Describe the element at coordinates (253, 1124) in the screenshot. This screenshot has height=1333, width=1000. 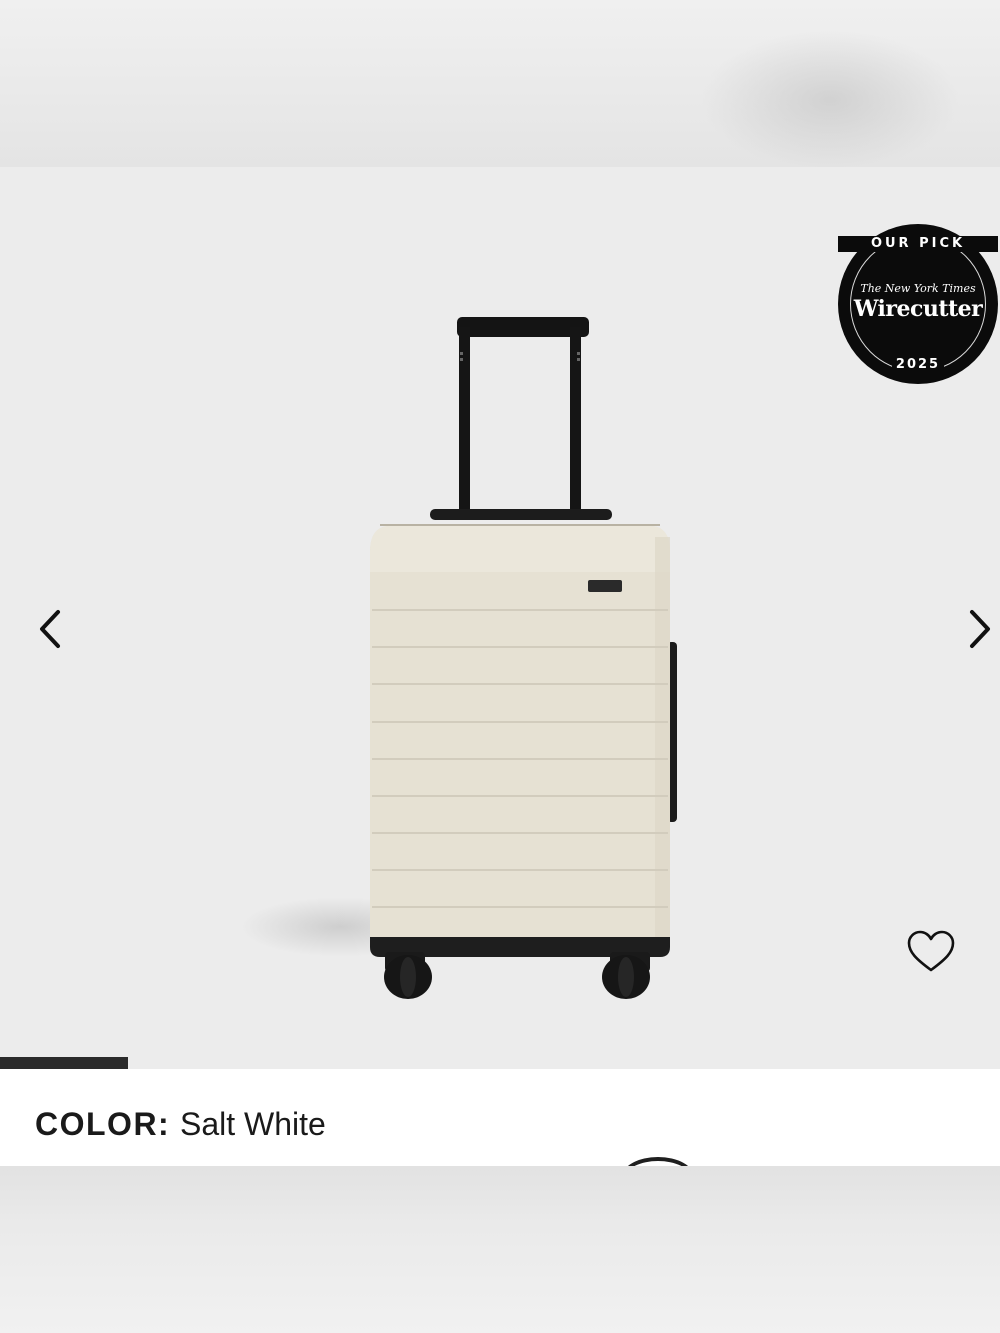
I see `selected-color-name: Salt White` at that location.